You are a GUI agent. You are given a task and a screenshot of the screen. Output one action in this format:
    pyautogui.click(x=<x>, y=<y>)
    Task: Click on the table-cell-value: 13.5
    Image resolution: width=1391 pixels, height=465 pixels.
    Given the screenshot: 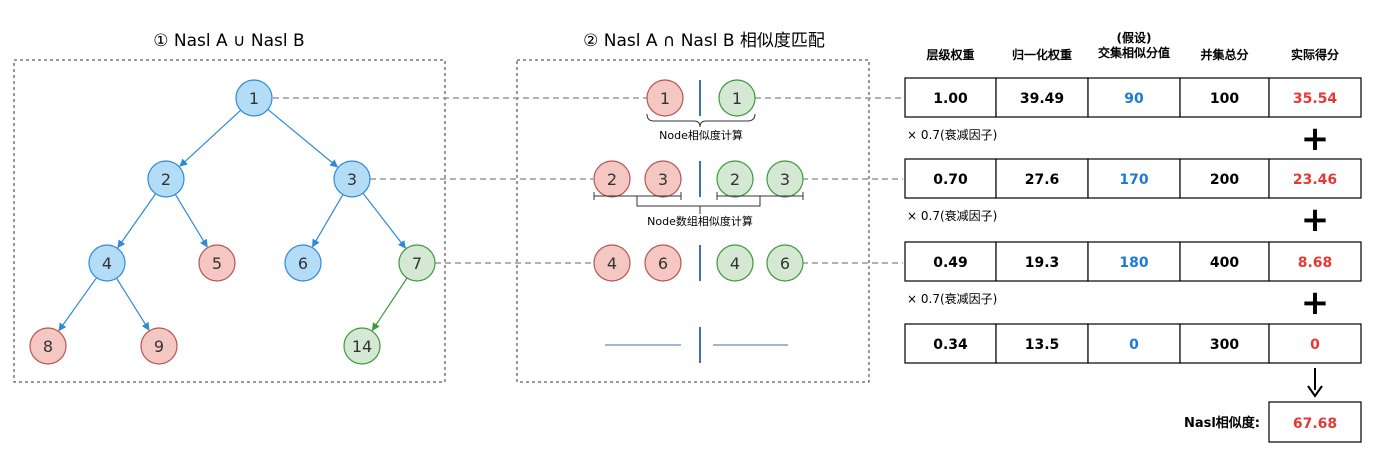 What is the action you would take?
    pyautogui.click(x=1042, y=345)
    